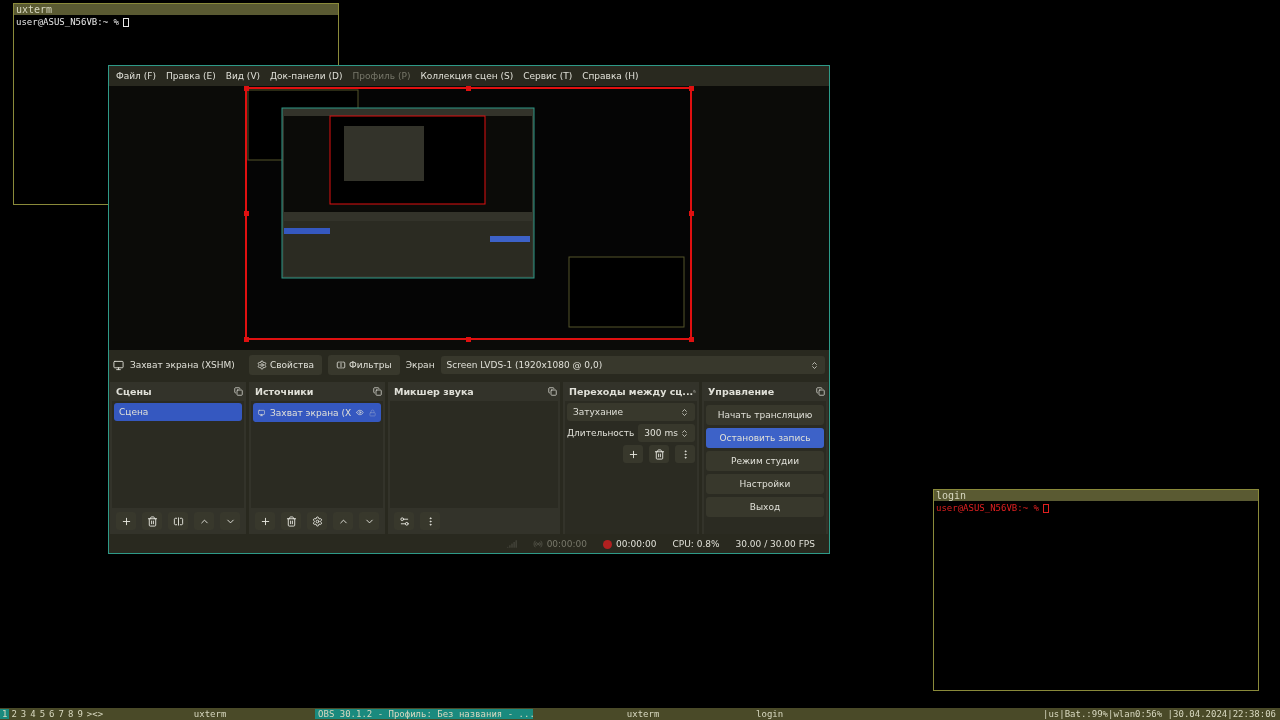  I want to click on menu-item: Док-панели (D), so click(306, 76).